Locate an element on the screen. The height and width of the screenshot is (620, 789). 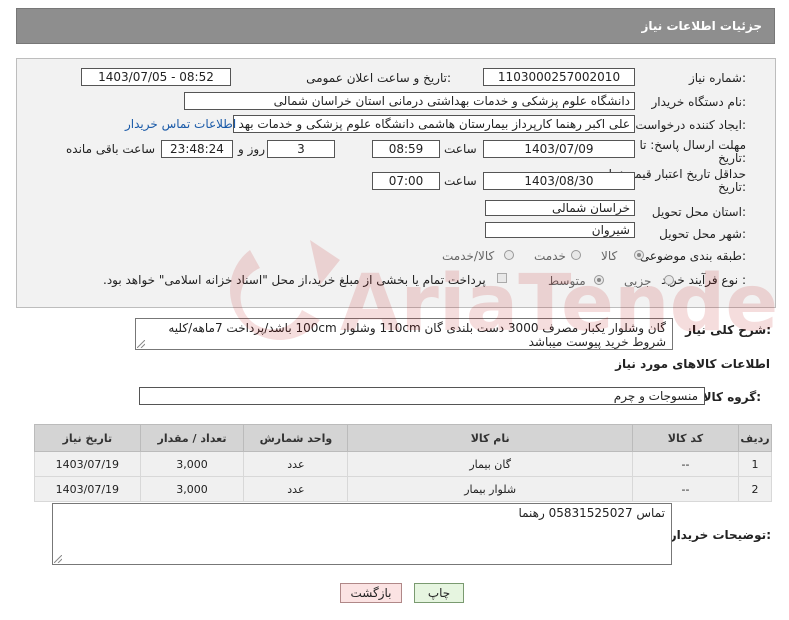
deadline-time-field: 08:59 is located at coordinates (406, 149).